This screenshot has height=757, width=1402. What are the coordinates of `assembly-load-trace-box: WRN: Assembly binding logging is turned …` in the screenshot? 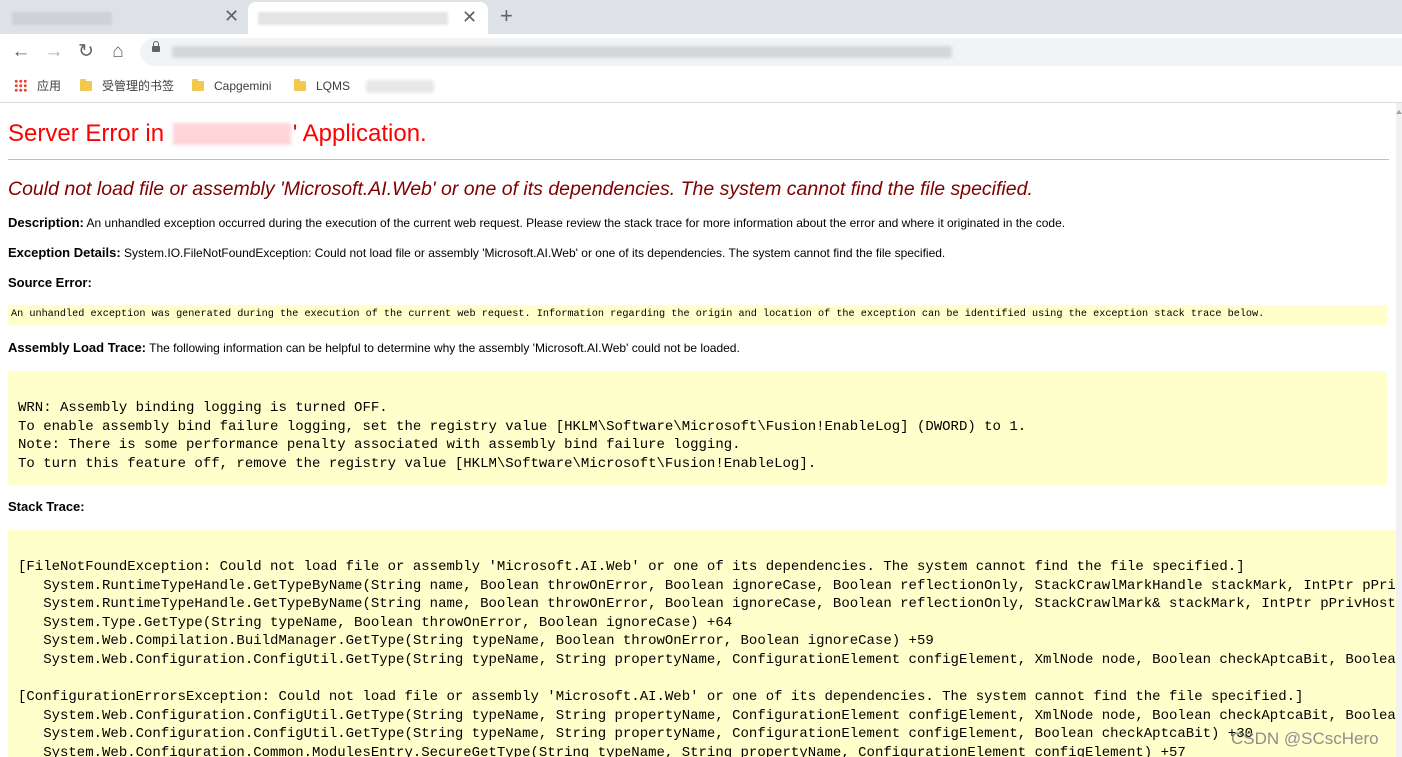 It's located at (697, 428).